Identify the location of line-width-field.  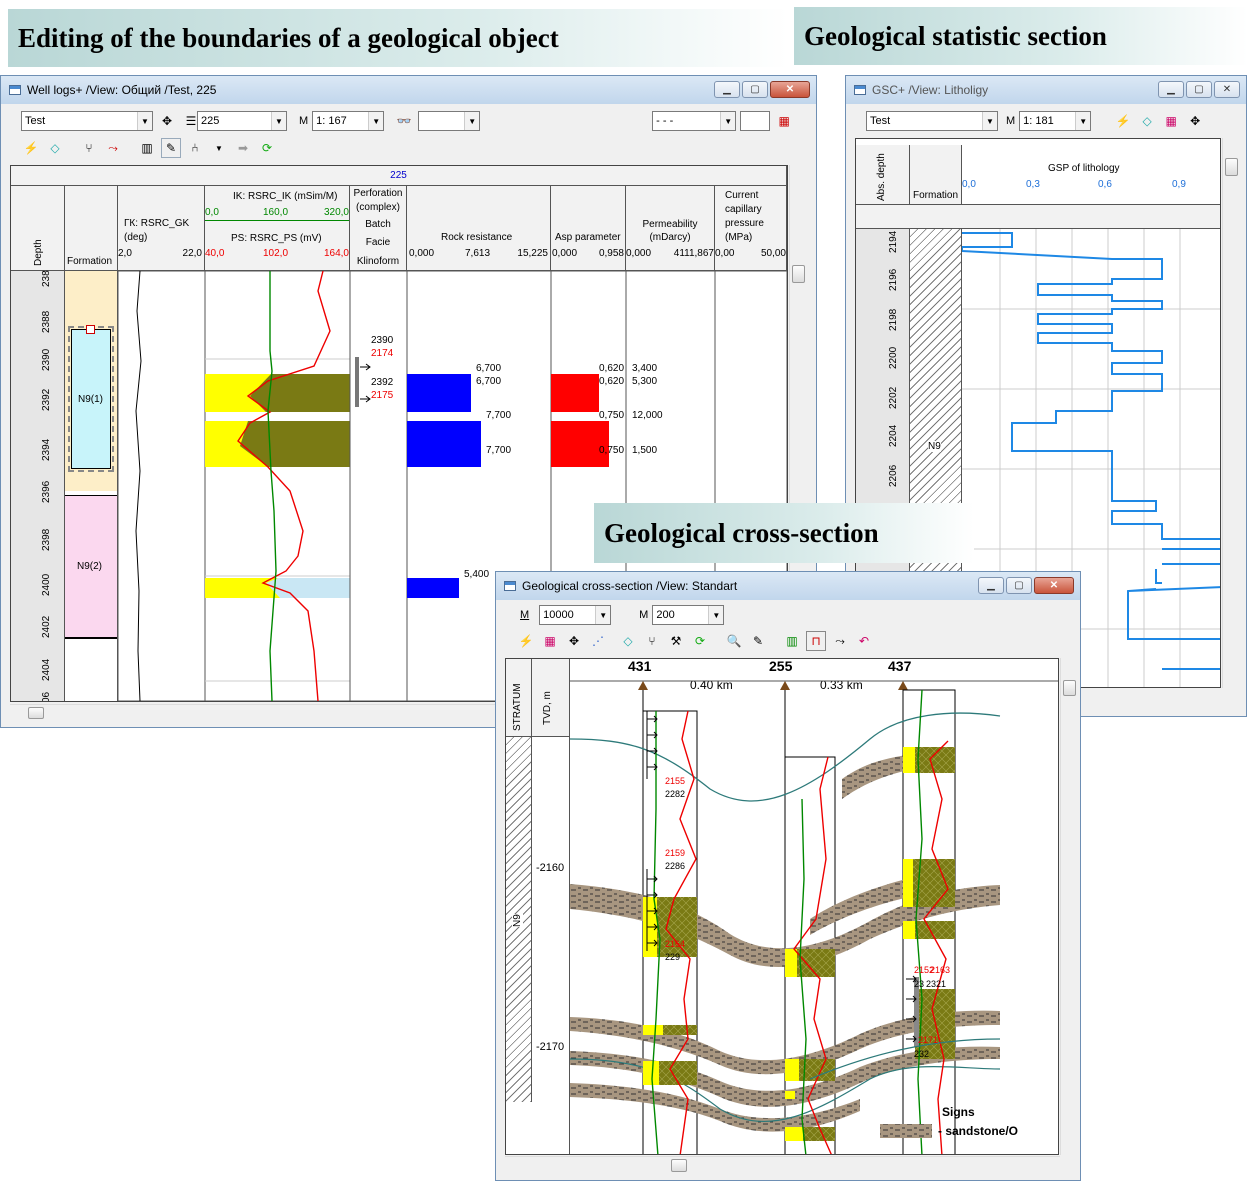
(755, 121).